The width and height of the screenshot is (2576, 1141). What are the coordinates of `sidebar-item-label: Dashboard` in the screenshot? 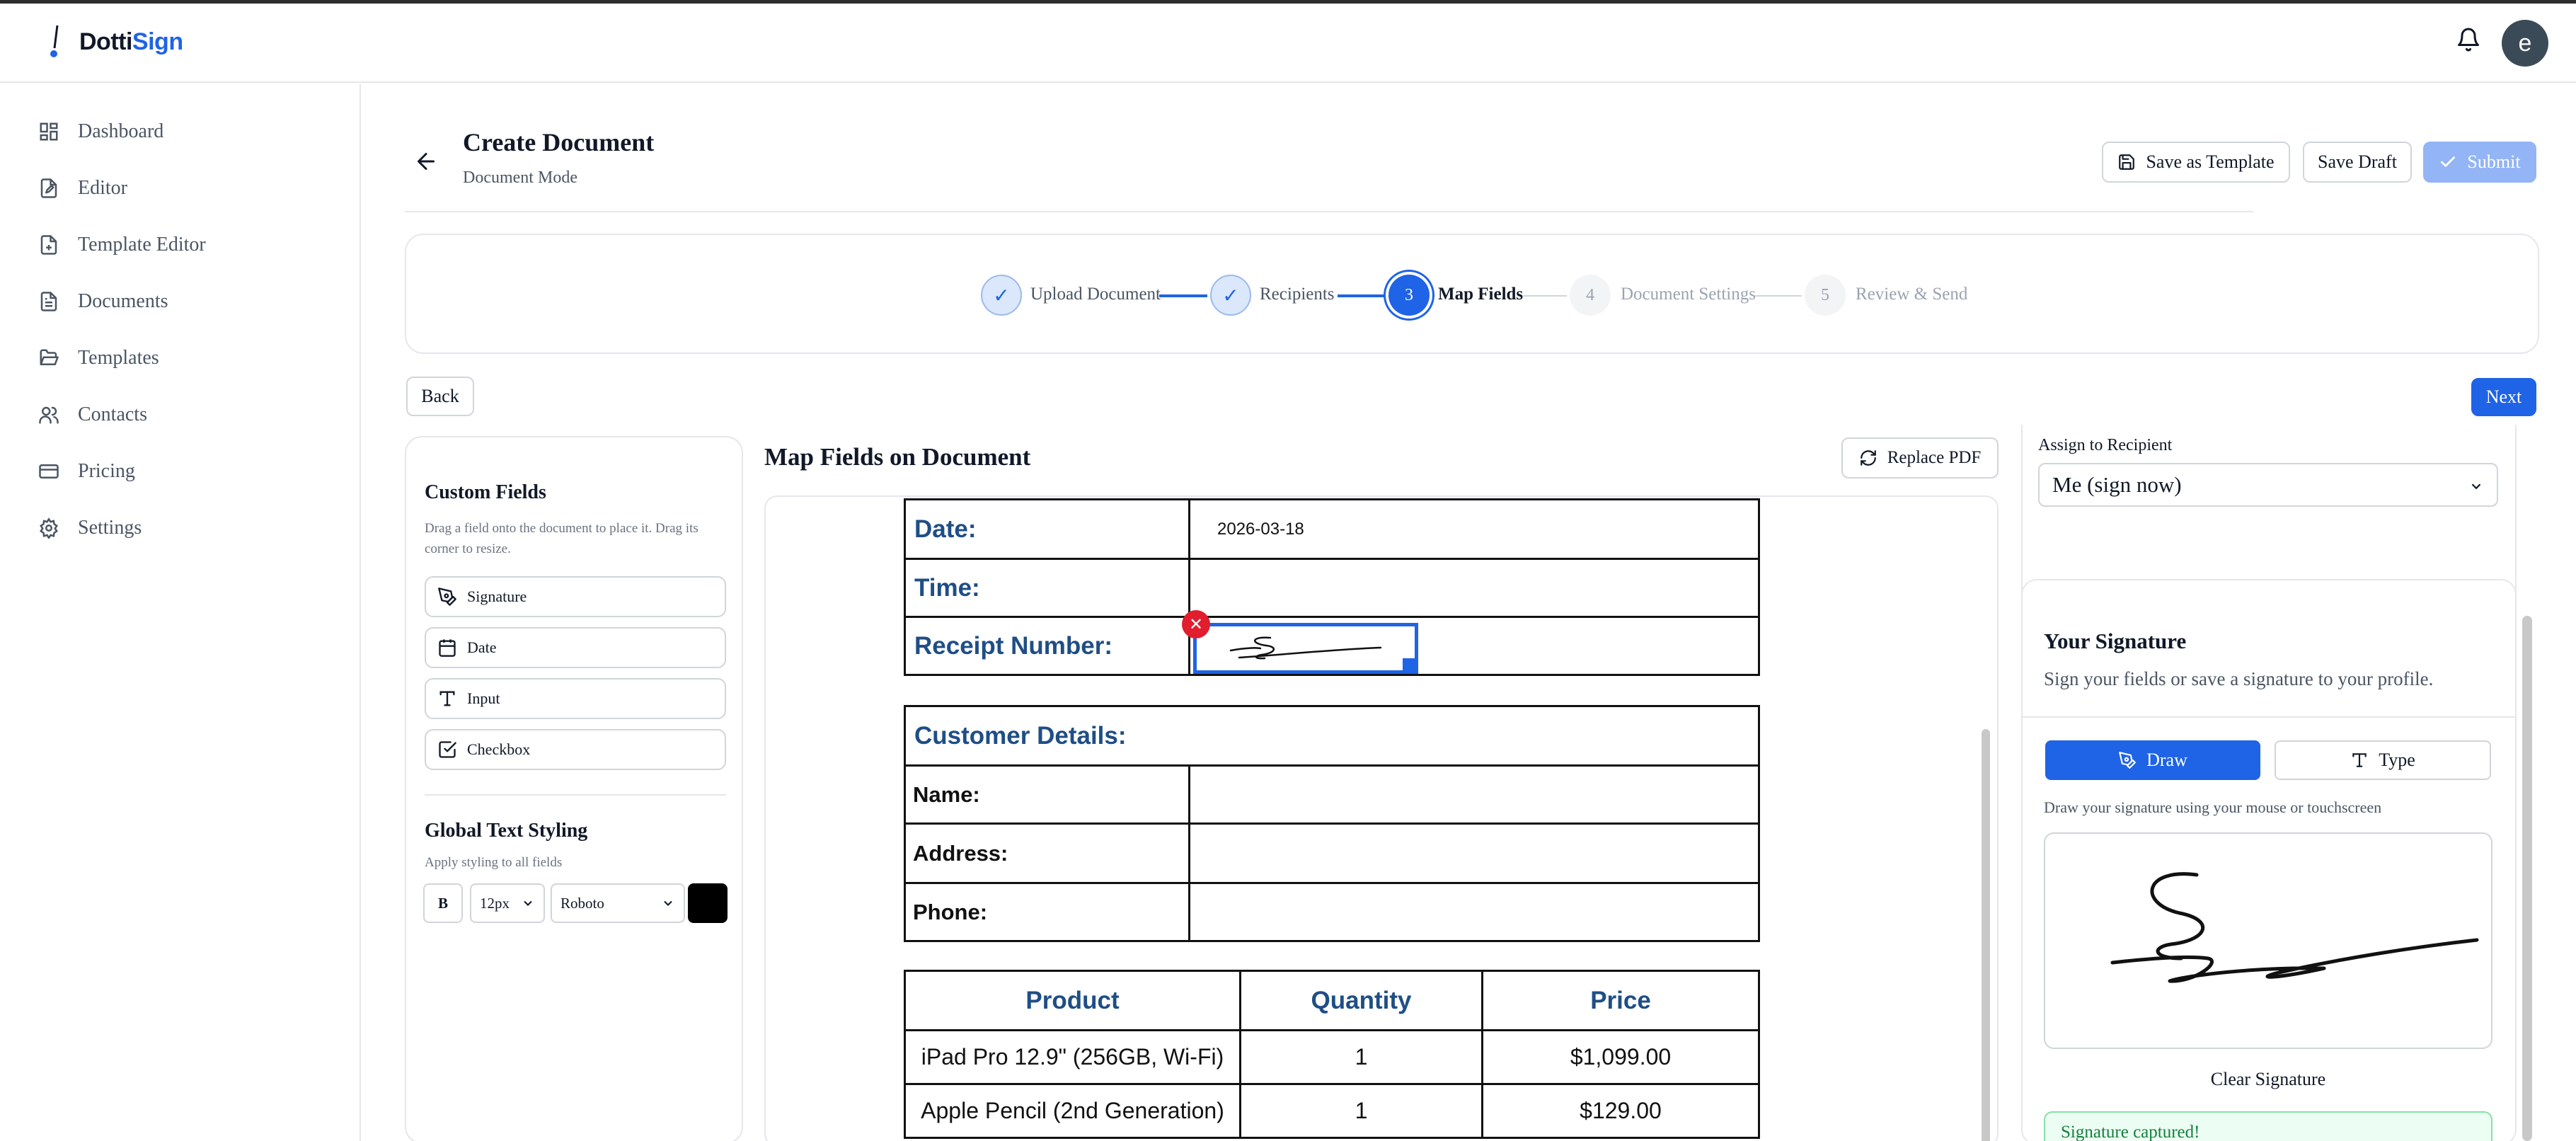 It's located at (121, 131).